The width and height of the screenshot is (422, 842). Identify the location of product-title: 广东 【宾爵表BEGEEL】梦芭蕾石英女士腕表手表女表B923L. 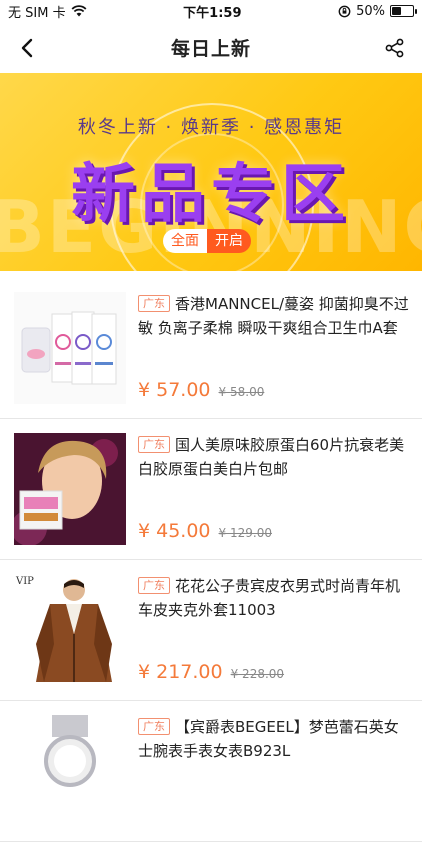
(274, 739).